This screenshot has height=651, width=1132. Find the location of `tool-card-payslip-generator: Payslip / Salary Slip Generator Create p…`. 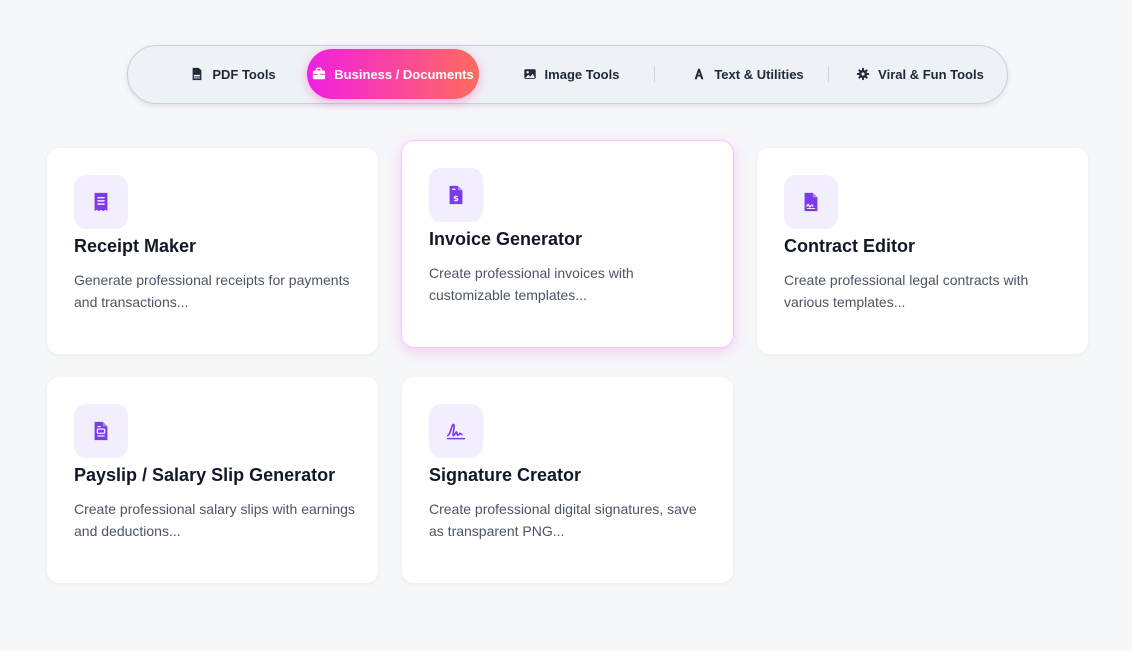

tool-card-payslip-generator: Payslip / Salary Slip Generator Create p… is located at coordinates (212, 480).